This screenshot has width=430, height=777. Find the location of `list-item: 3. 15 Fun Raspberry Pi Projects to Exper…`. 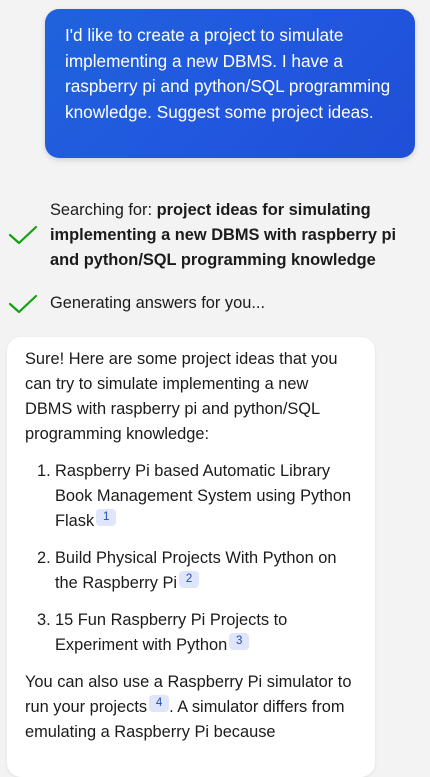

list-item: 3. 15 Fun Raspberry Pi Projects to Exper… is located at coordinates (192, 633).